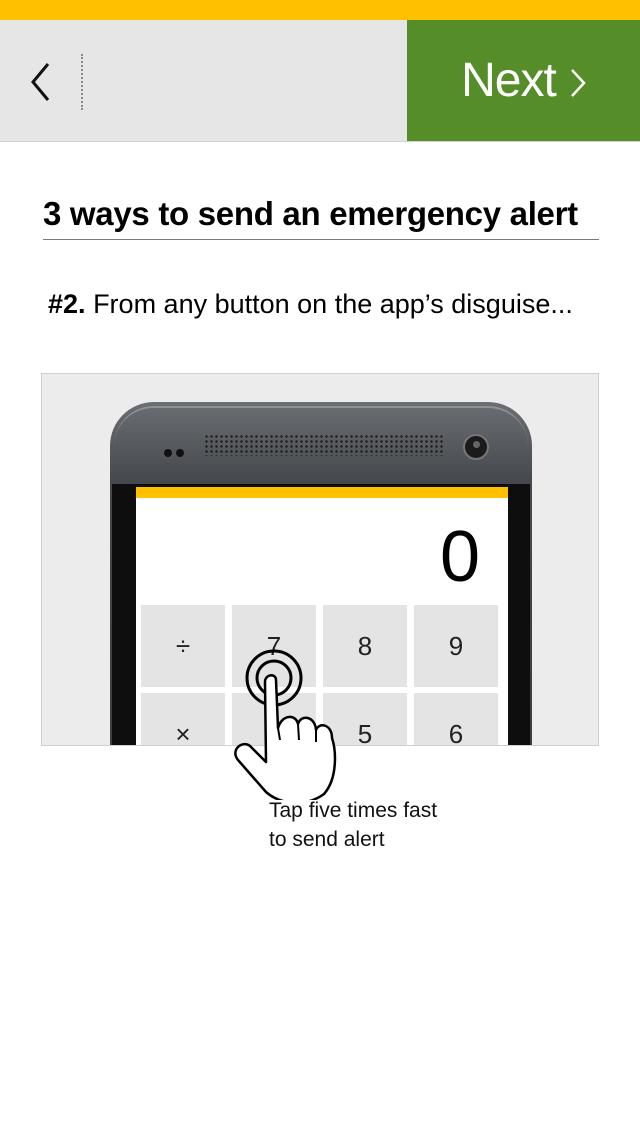 Image resolution: width=640 pixels, height=1136 pixels. Describe the element at coordinates (353, 810) in the screenshot. I see `caption-line-1: Tap five times fast` at that location.